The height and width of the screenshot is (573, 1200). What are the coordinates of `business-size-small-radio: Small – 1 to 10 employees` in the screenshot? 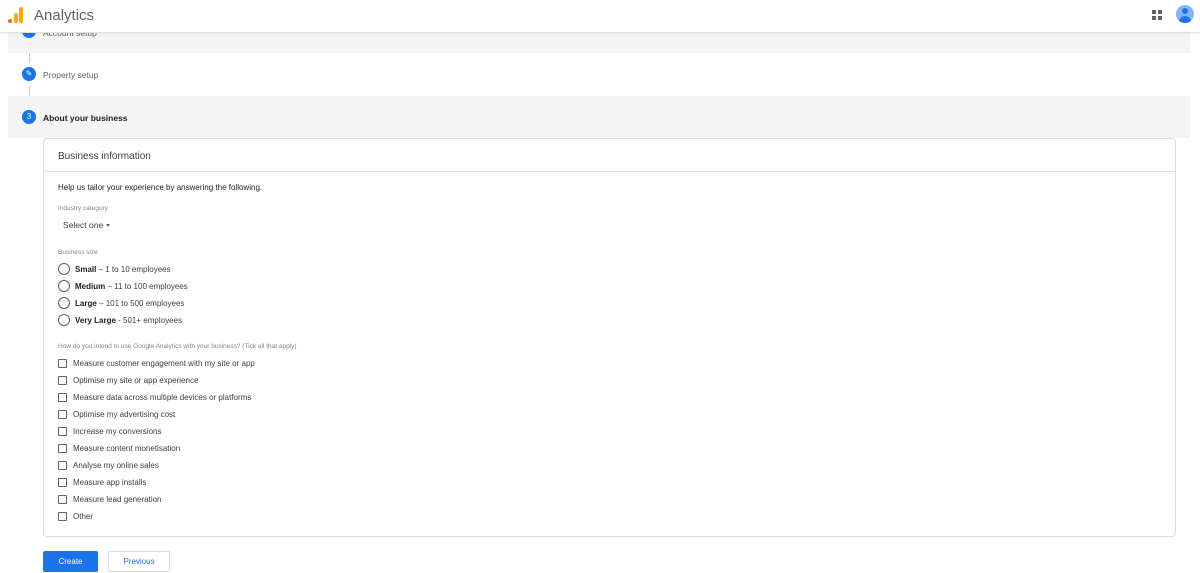 It's located at (114, 269).